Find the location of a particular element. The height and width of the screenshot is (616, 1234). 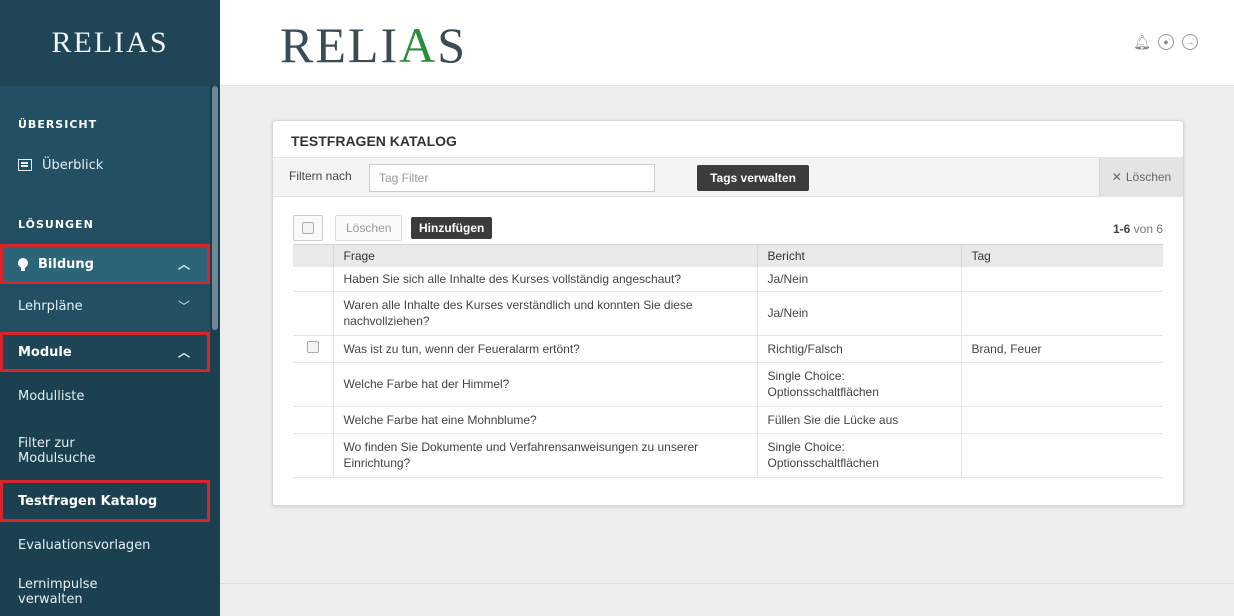

logo-text: S is located at coordinates (452, 45).